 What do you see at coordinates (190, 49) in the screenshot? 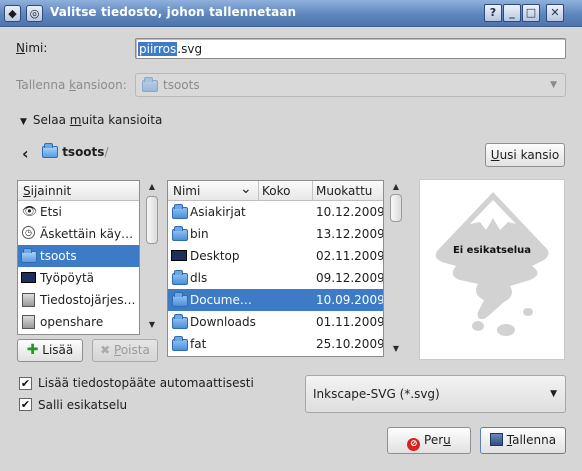
I see `filename-extension: .svg` at bounding box center [190, 49].